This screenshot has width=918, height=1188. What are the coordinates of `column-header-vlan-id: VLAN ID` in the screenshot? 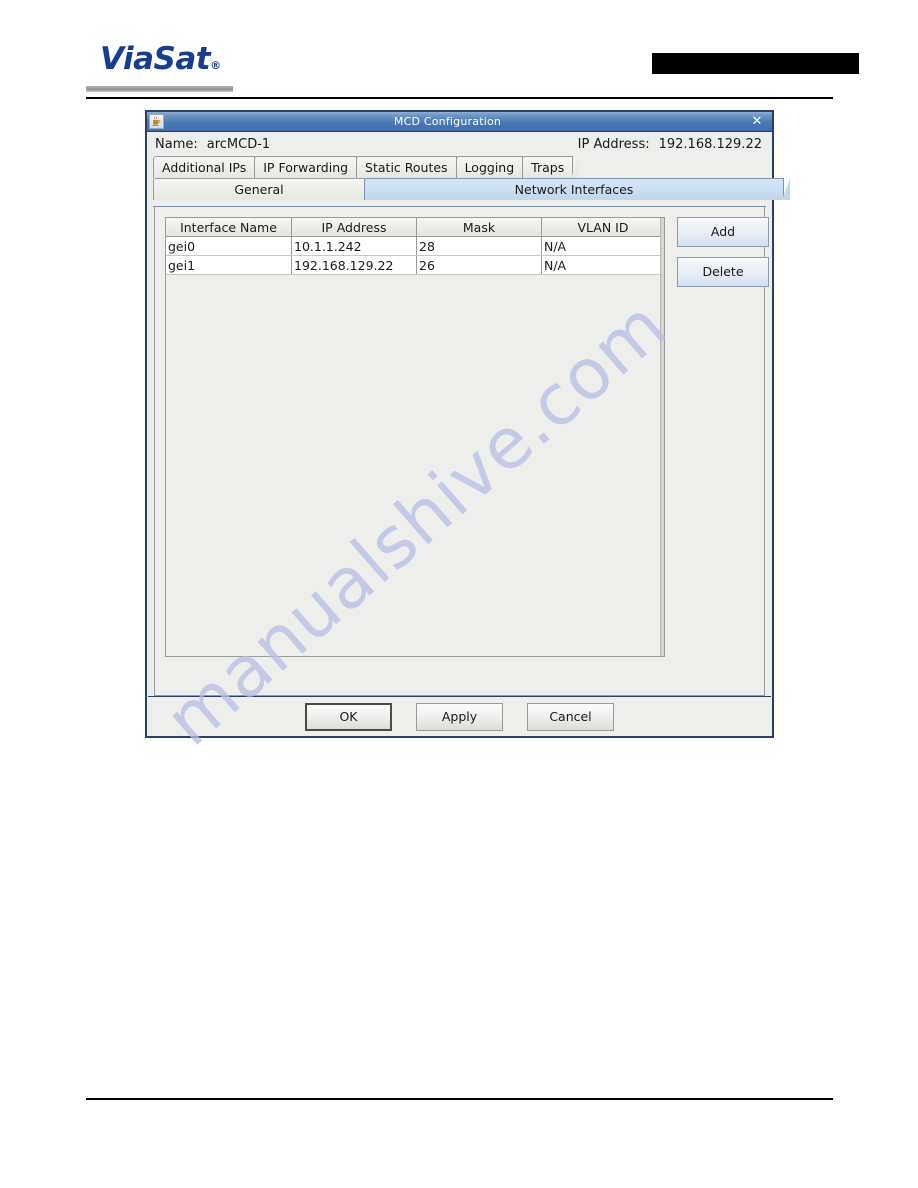 It's located at (602, 227).